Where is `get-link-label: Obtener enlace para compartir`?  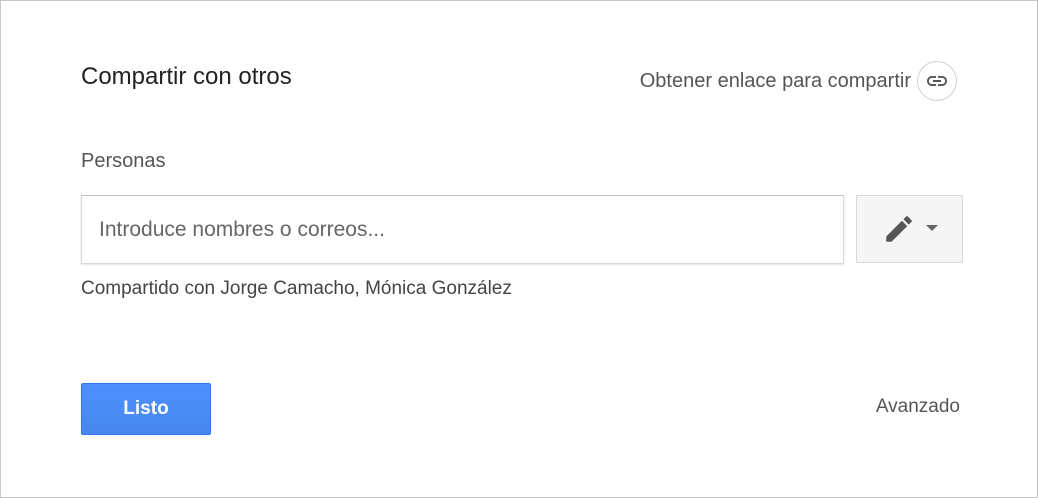
get-link-label: Obtener enlace para compartir is located at coordinates (775, 80).